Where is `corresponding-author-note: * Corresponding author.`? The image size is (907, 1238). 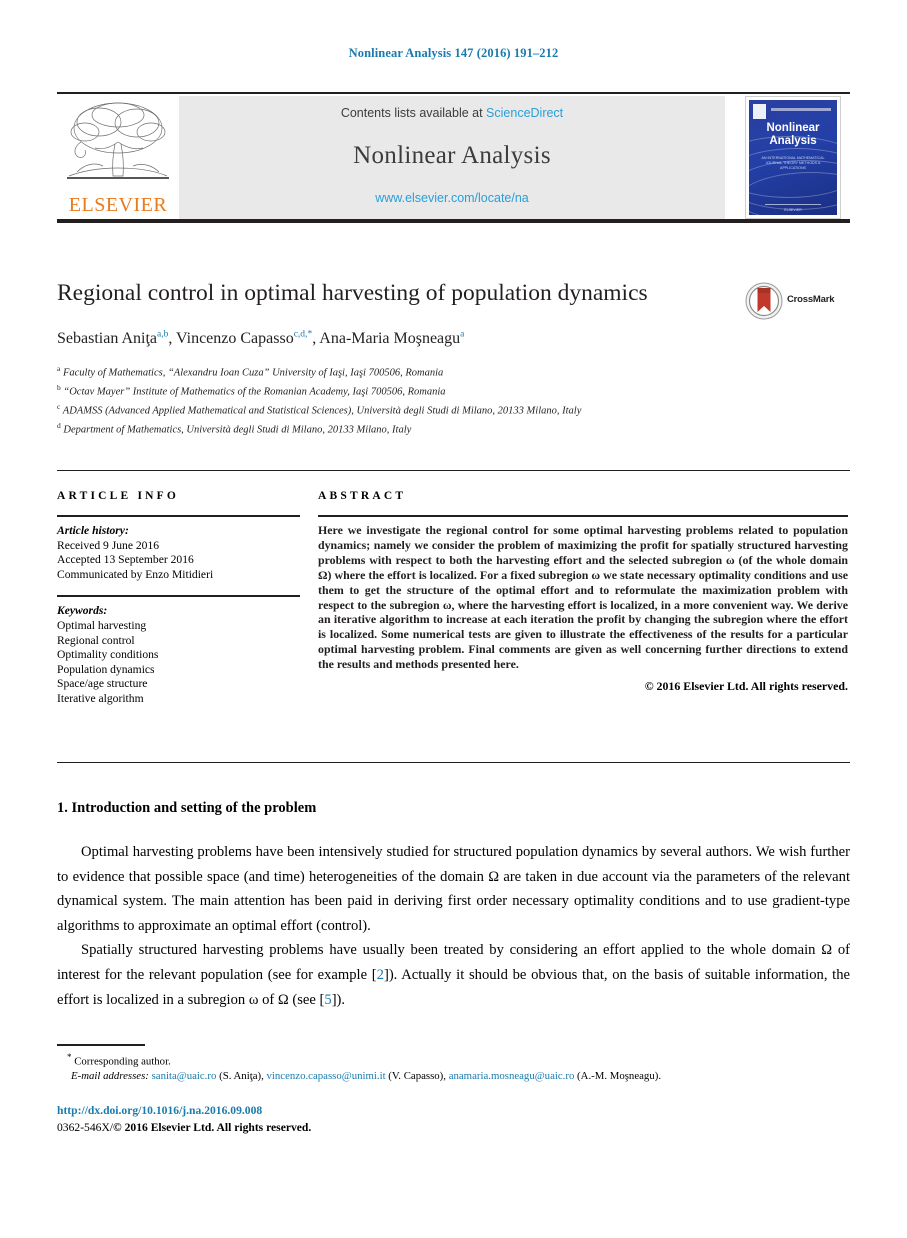 corresponding-author-note: * Corresponding author. is located at coordinates (453, 1059).